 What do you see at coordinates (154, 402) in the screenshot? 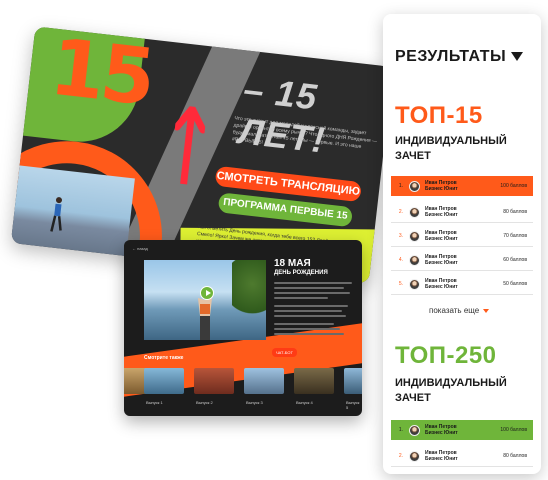
I see `thumbnail-caption: Выпуск 1` at bounding box center [154, 402].